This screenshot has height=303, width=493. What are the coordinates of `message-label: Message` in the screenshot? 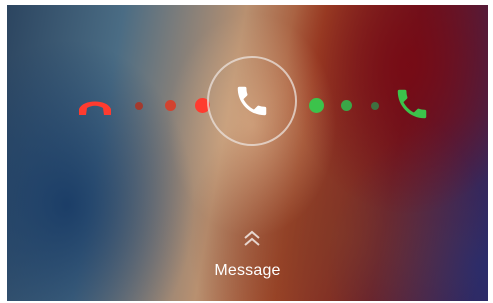 It's located at (247, 271).